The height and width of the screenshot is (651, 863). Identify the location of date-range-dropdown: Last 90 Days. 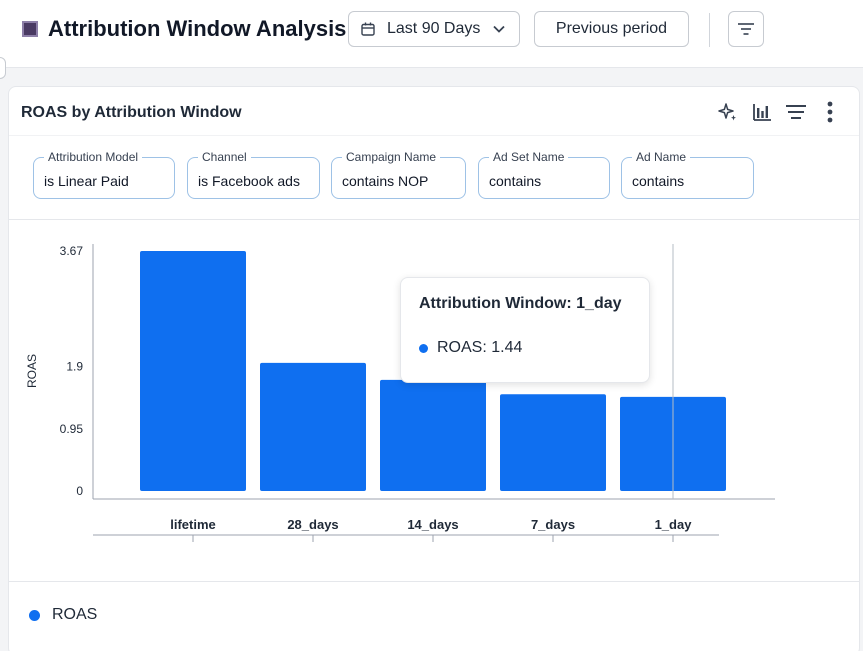
(434, 29).